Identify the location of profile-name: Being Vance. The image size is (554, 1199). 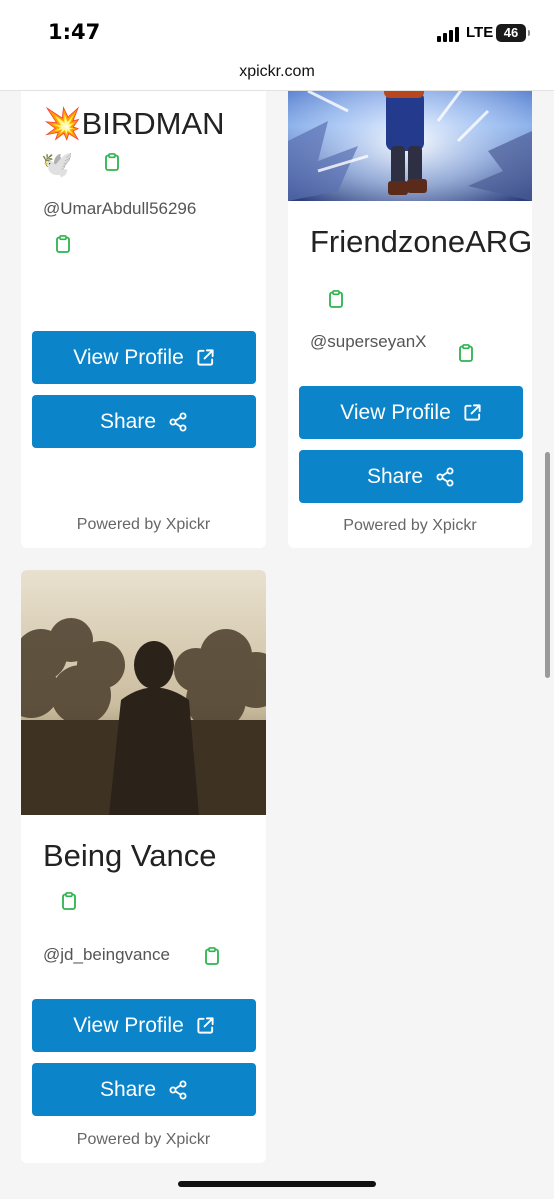
(130, 855).